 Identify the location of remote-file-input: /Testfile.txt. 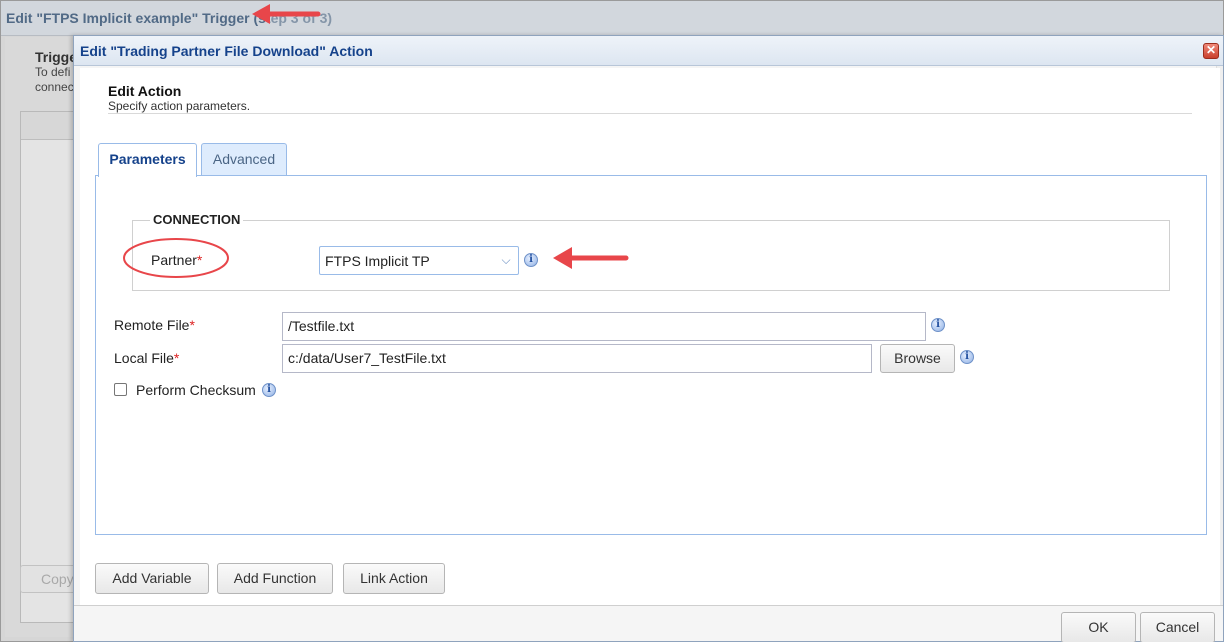
(604, 326).